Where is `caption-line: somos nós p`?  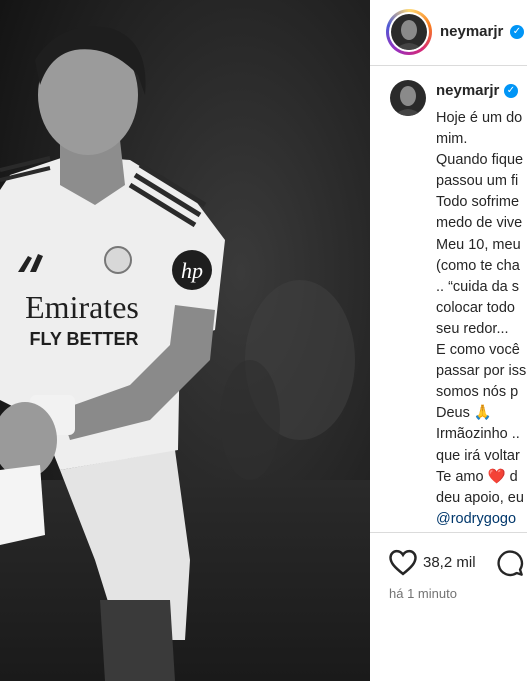
caption-line: somos nós p is located at coordinates (477, 392).